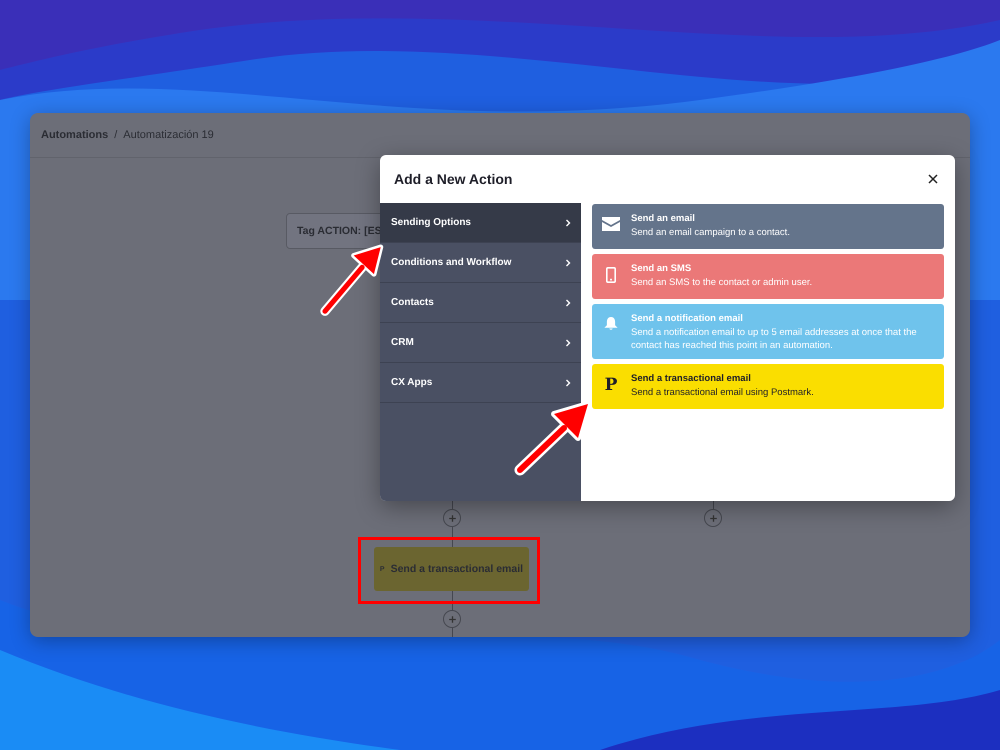  Describe the element at coordinates (691, 379) in the screenshot. I see `action-title: Send a transactional email` at that location.